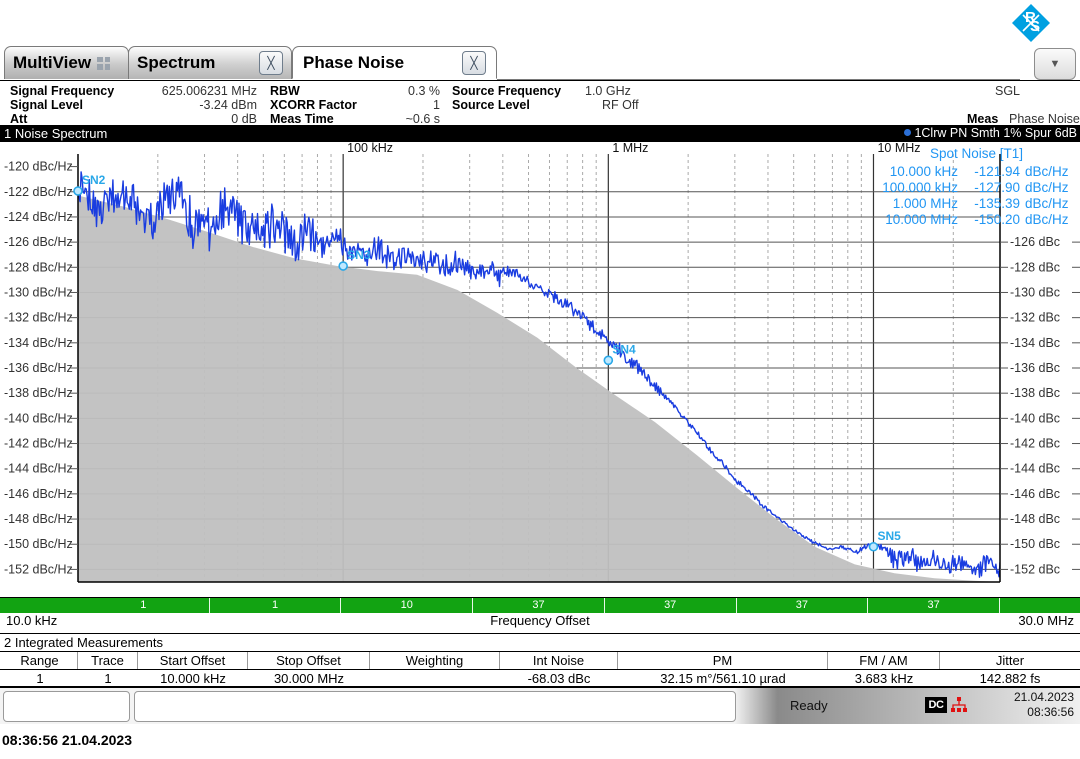  Describe the element at coordinates (997, 171) in the screenshot. I see `svg-text: -121.94` at that location.